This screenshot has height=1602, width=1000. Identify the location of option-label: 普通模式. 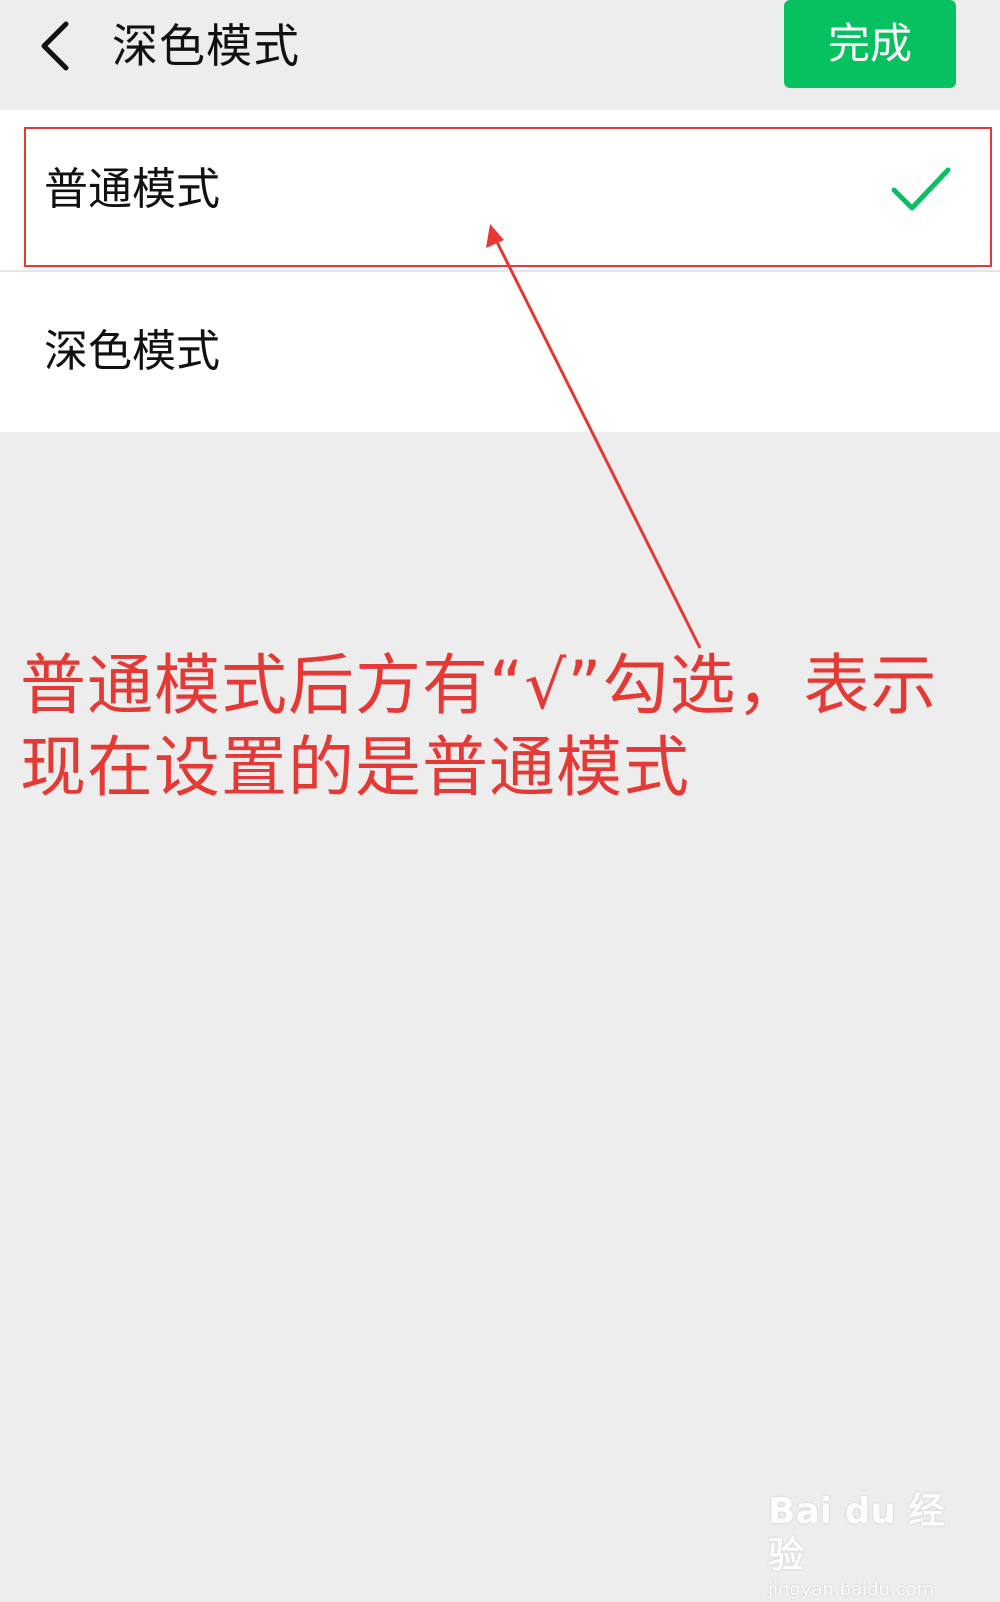
(132, 189).